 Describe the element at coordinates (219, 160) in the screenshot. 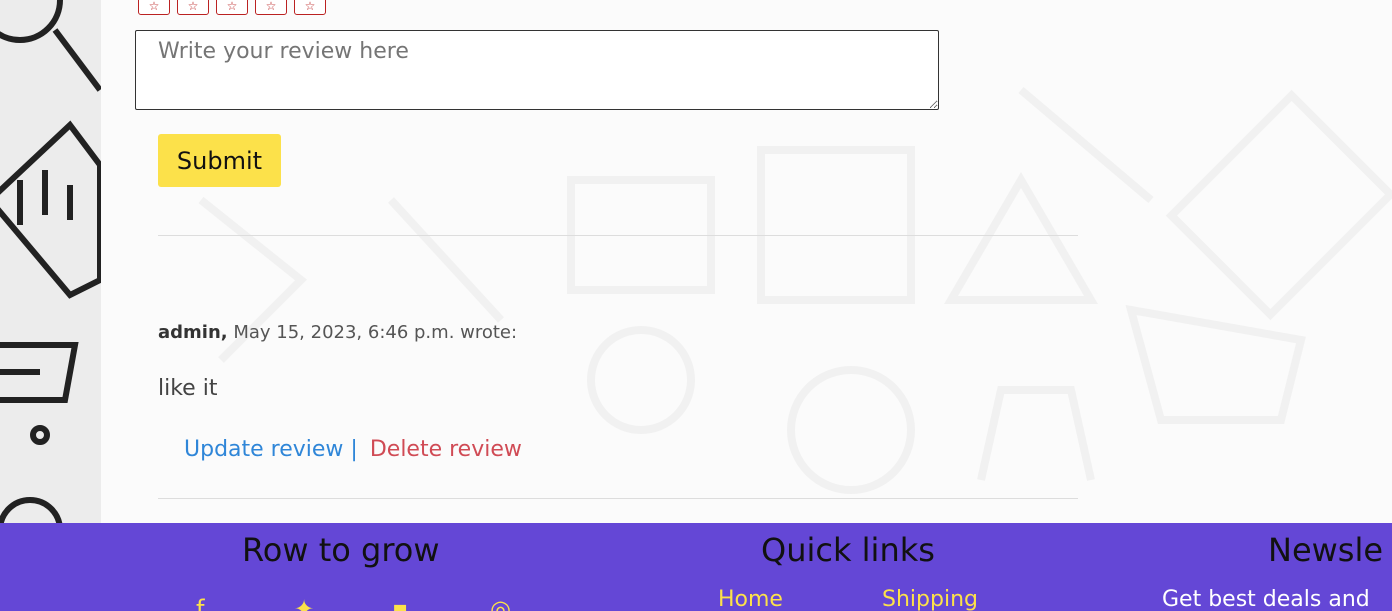

I see `submit-button: Submit` at that location.